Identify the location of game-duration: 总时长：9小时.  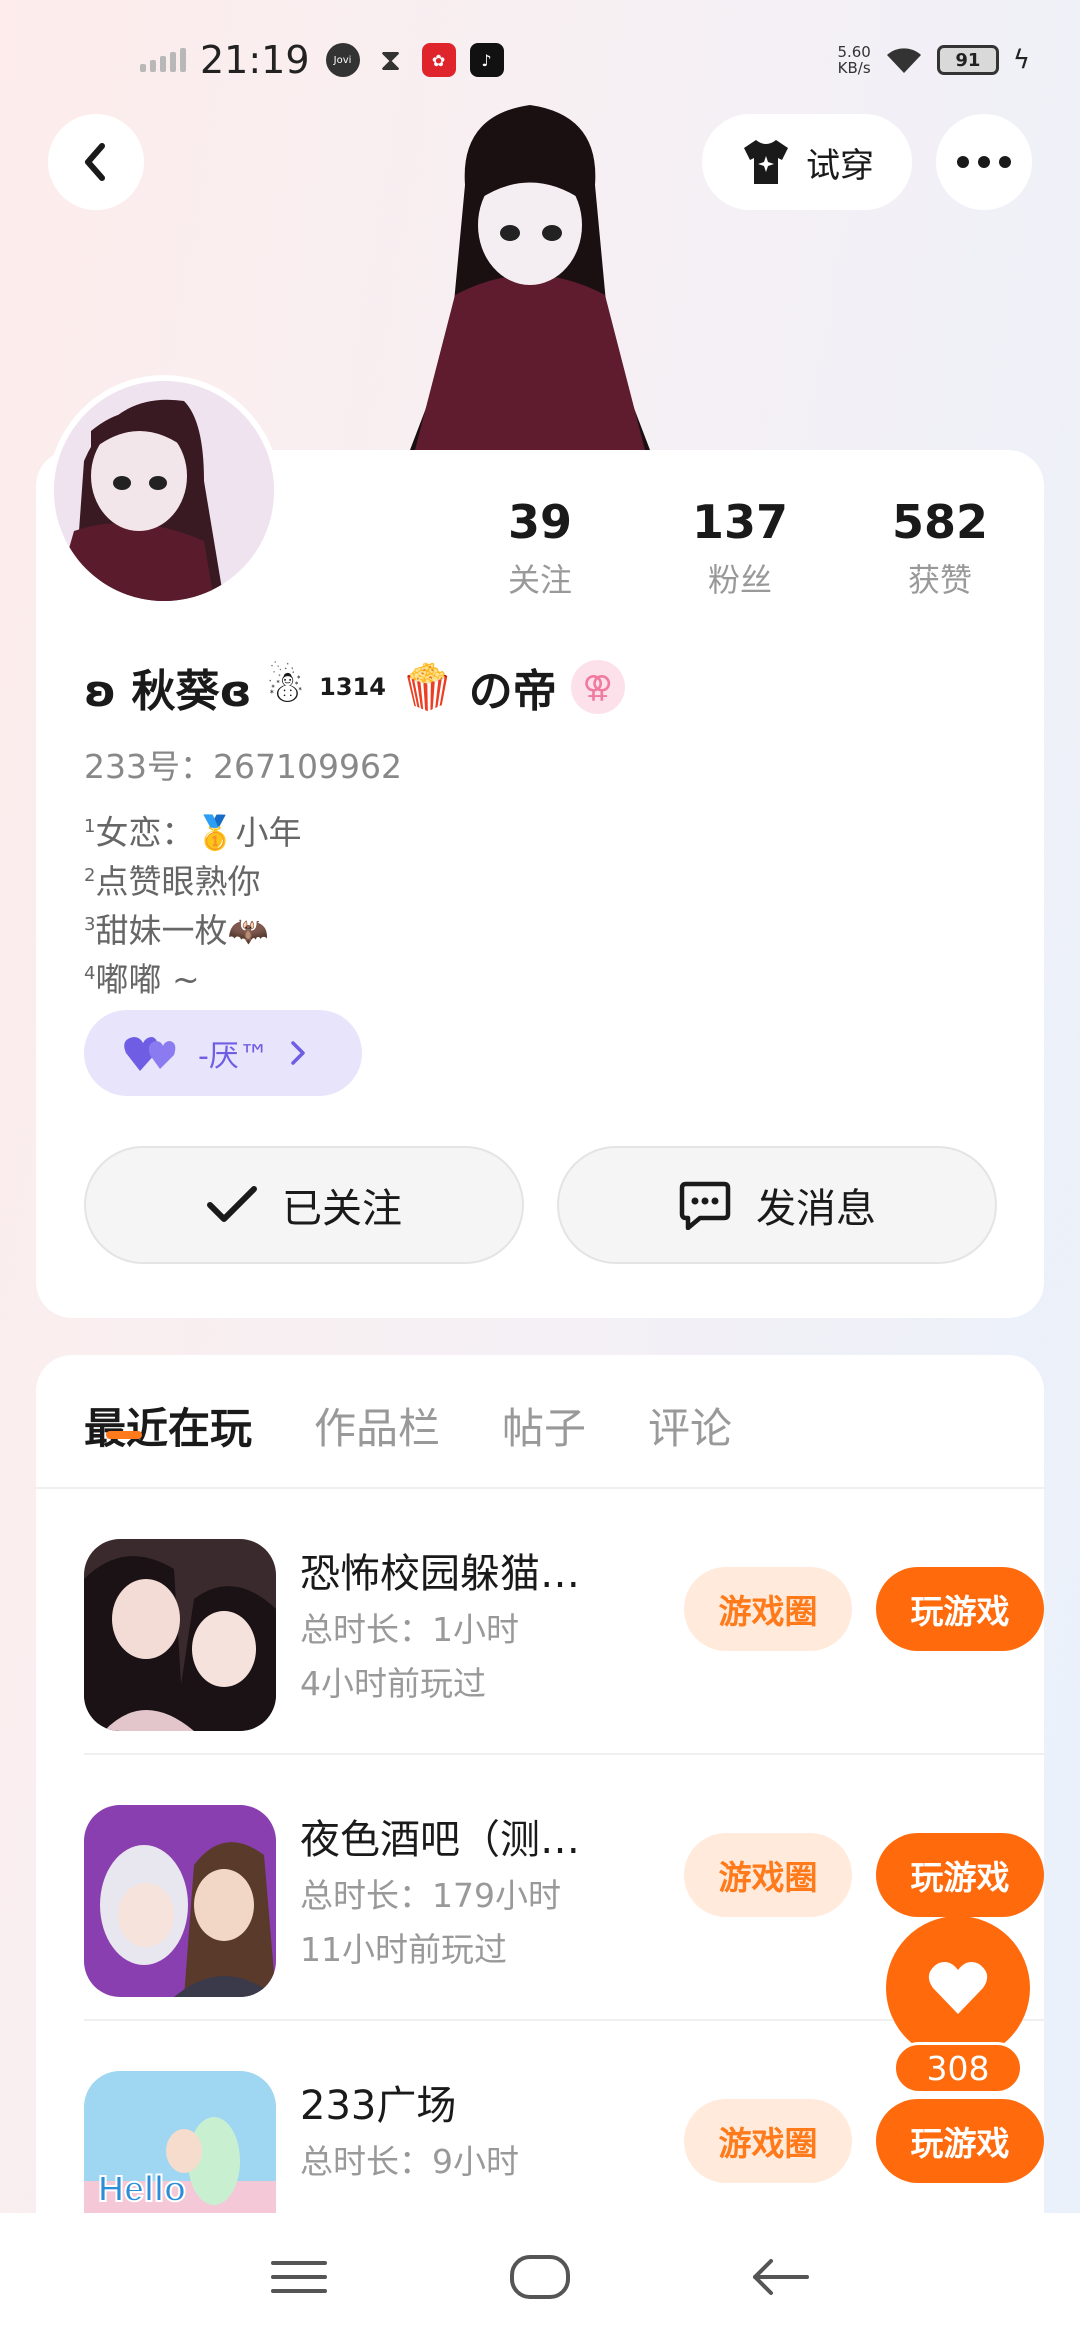
(409, 2161).